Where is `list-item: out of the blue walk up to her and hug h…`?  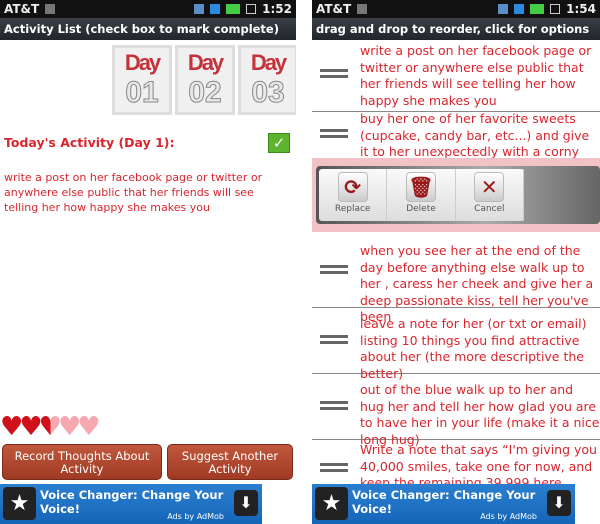
list-item: out of the blue walk up to her and hug h… is located at coordinates (456, 410).